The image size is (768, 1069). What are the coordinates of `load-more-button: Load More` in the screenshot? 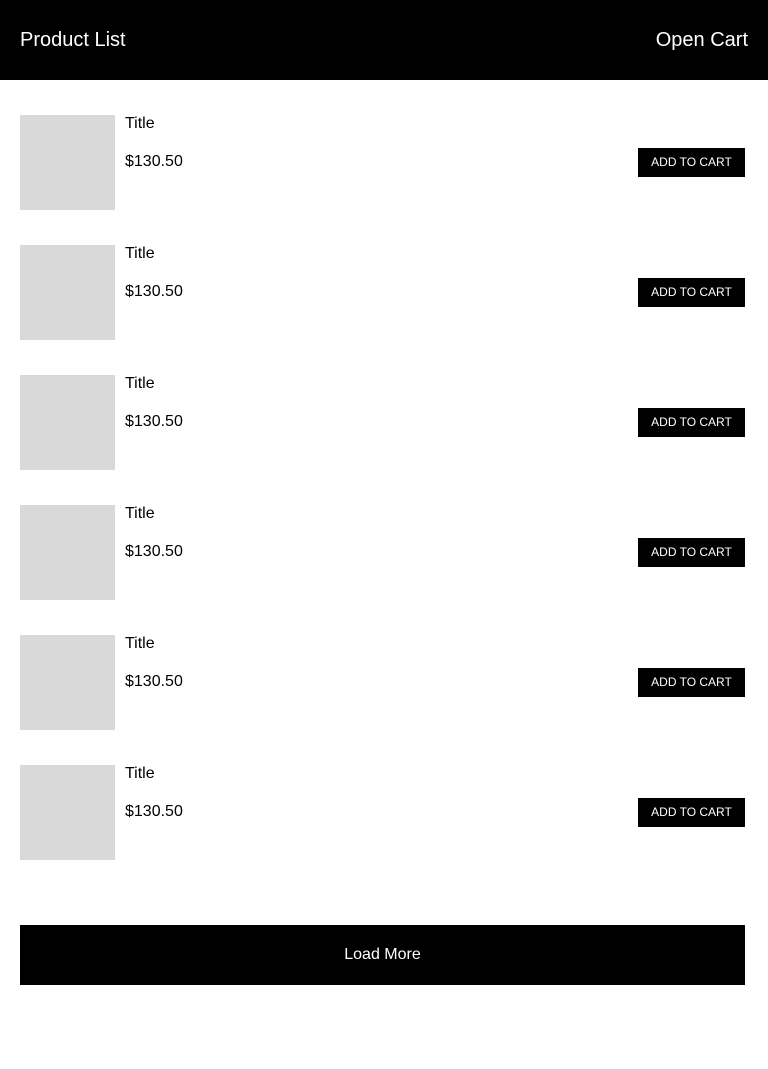 It's located at (382, 955).